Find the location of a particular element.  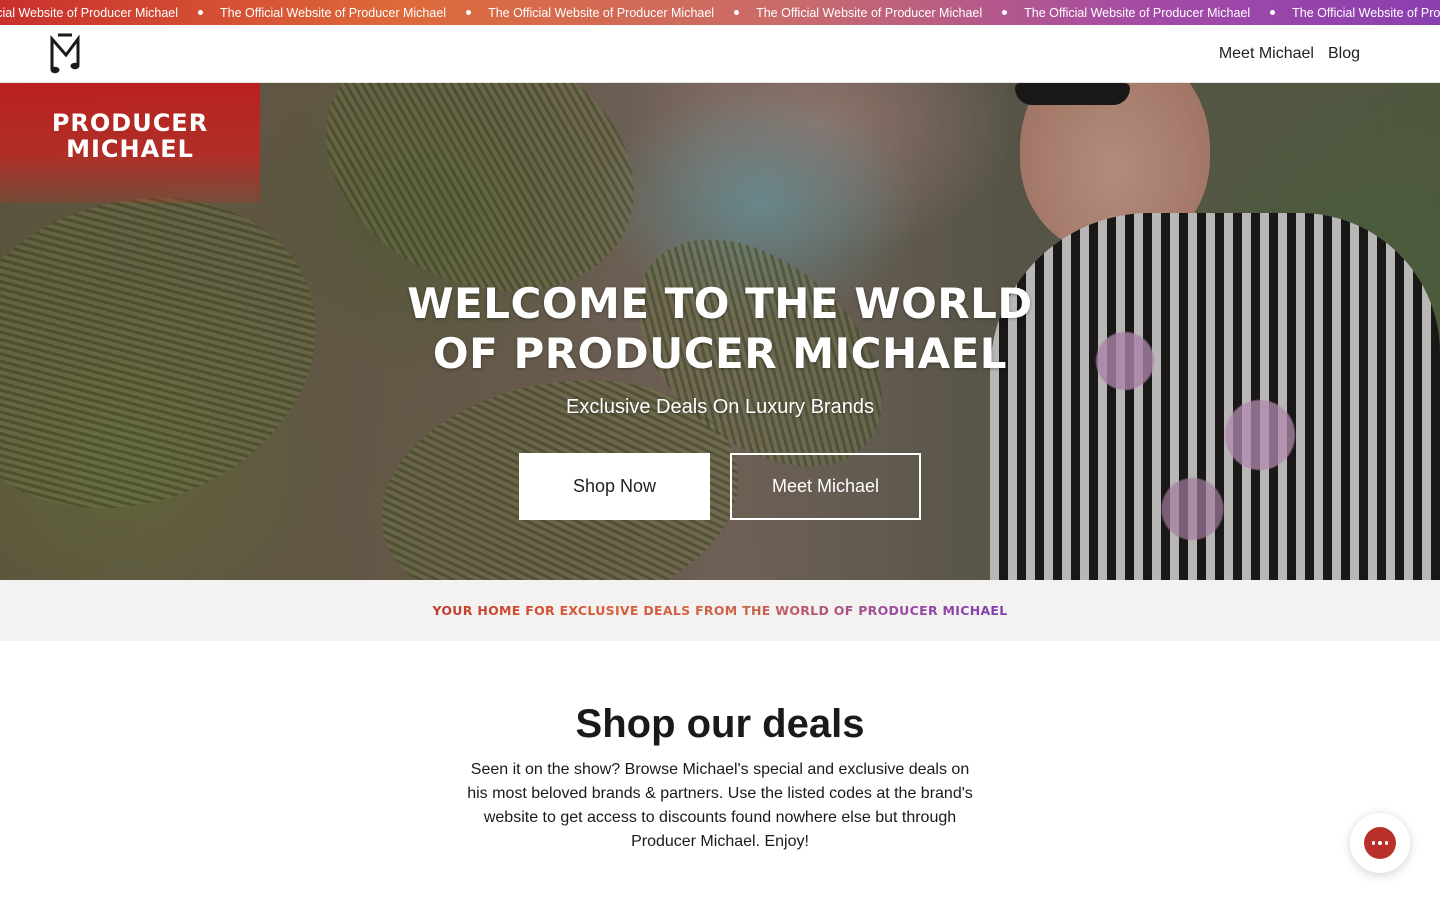

nav-item-blog: Blog is located at coordinates (1344, 54).